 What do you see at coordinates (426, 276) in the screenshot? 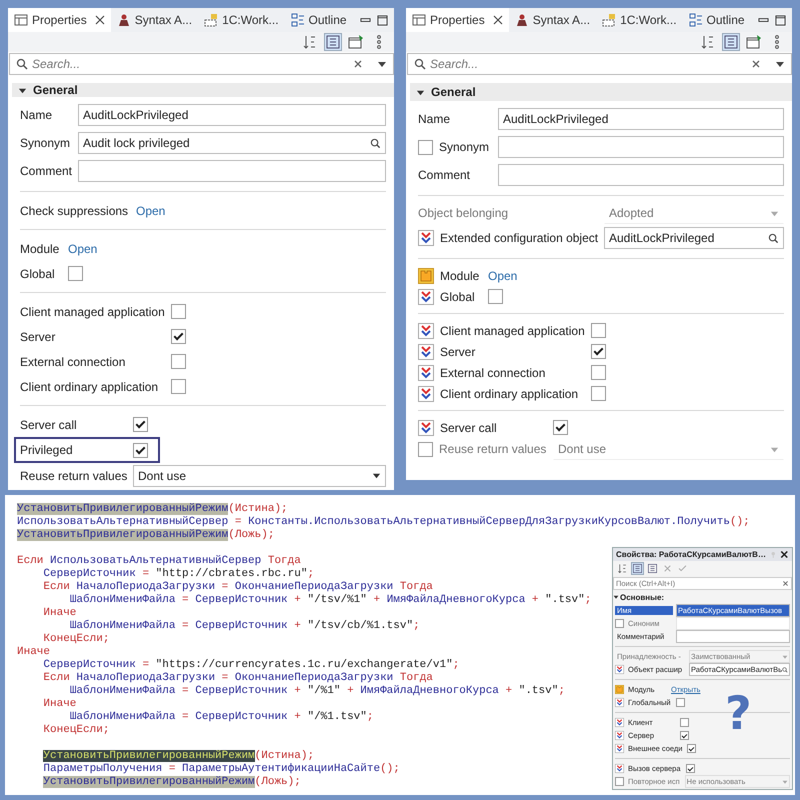
I see `puzzle-icon` at bounding box center [426, 276].